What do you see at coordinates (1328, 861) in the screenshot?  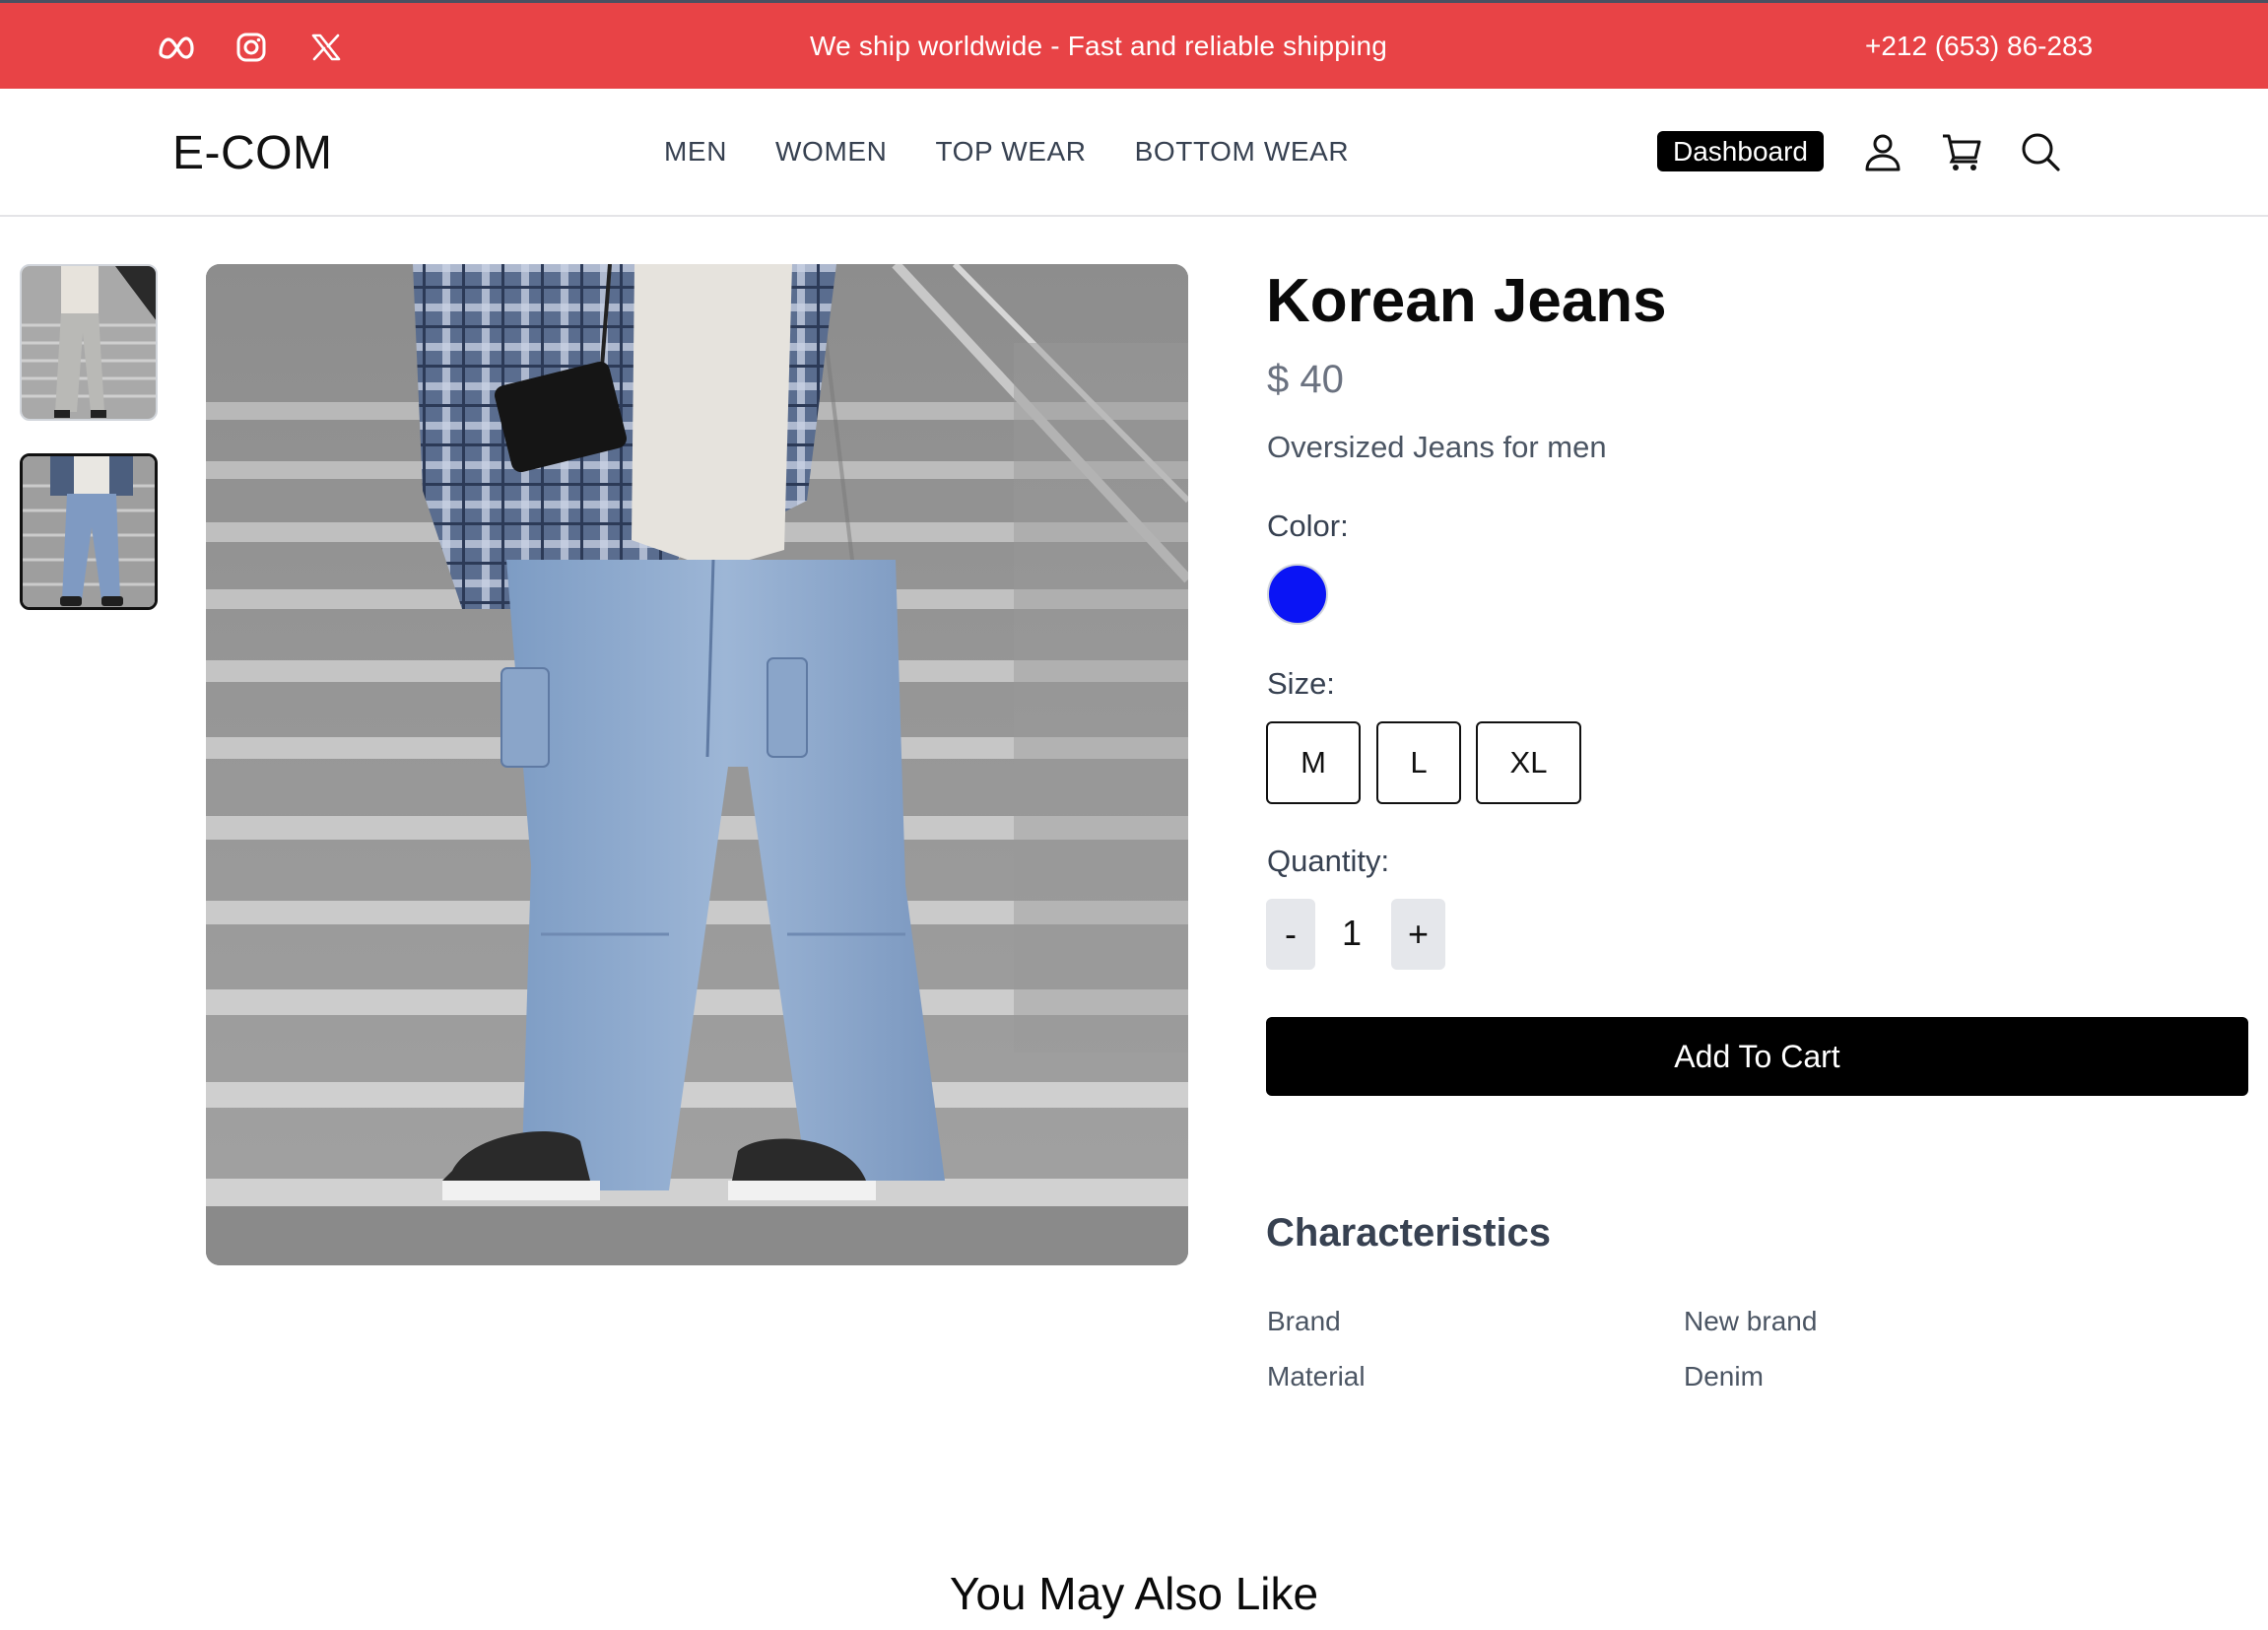 I see `quantity-label: Quantity:` at bounding box center [1328, 861].